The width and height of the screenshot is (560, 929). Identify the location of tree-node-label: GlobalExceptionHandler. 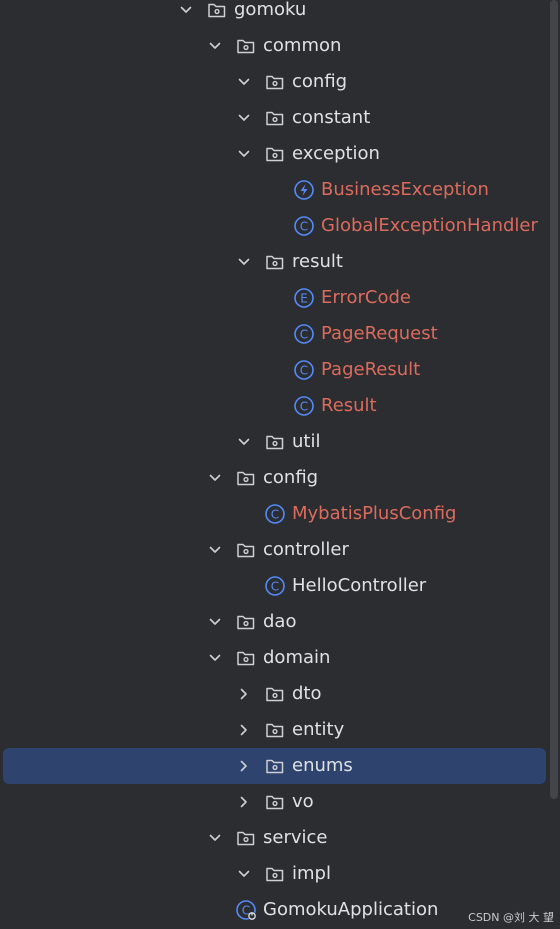
(429, 225).